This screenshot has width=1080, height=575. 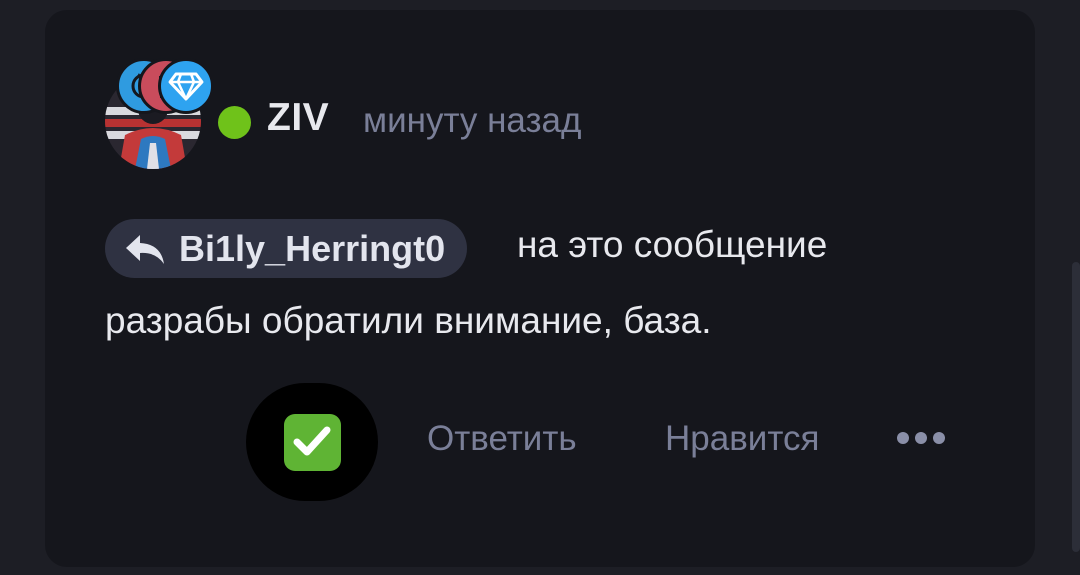 What do you see at coordinates (408, 320) in the screenshot?
I see `comment-text: разрабы обратили внимание, база.` at bounding box center [408, 320].